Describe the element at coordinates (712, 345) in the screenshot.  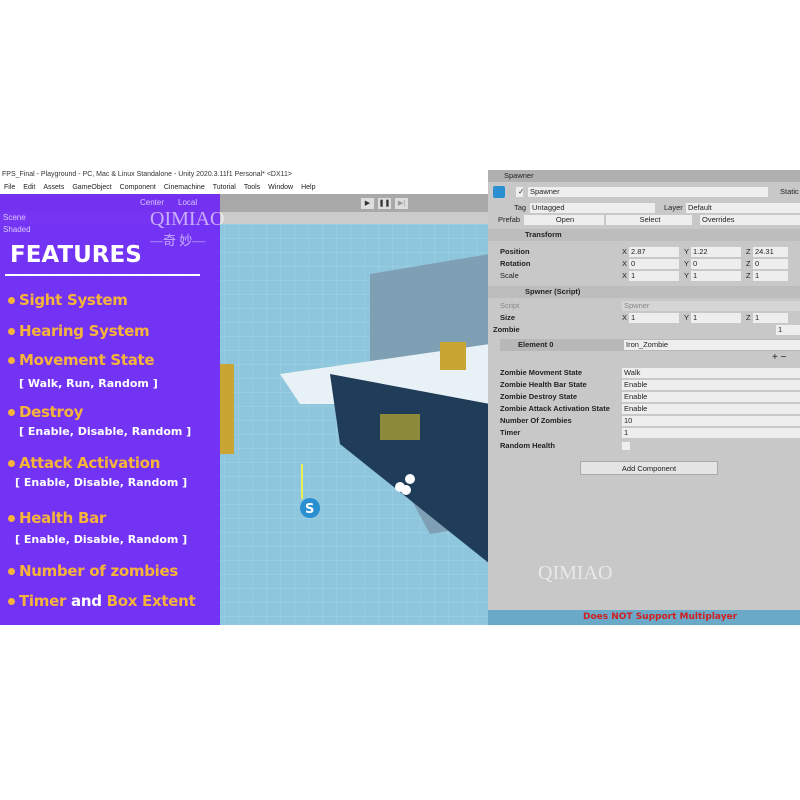
I see `element-field: Iron_Zombie` at that location.